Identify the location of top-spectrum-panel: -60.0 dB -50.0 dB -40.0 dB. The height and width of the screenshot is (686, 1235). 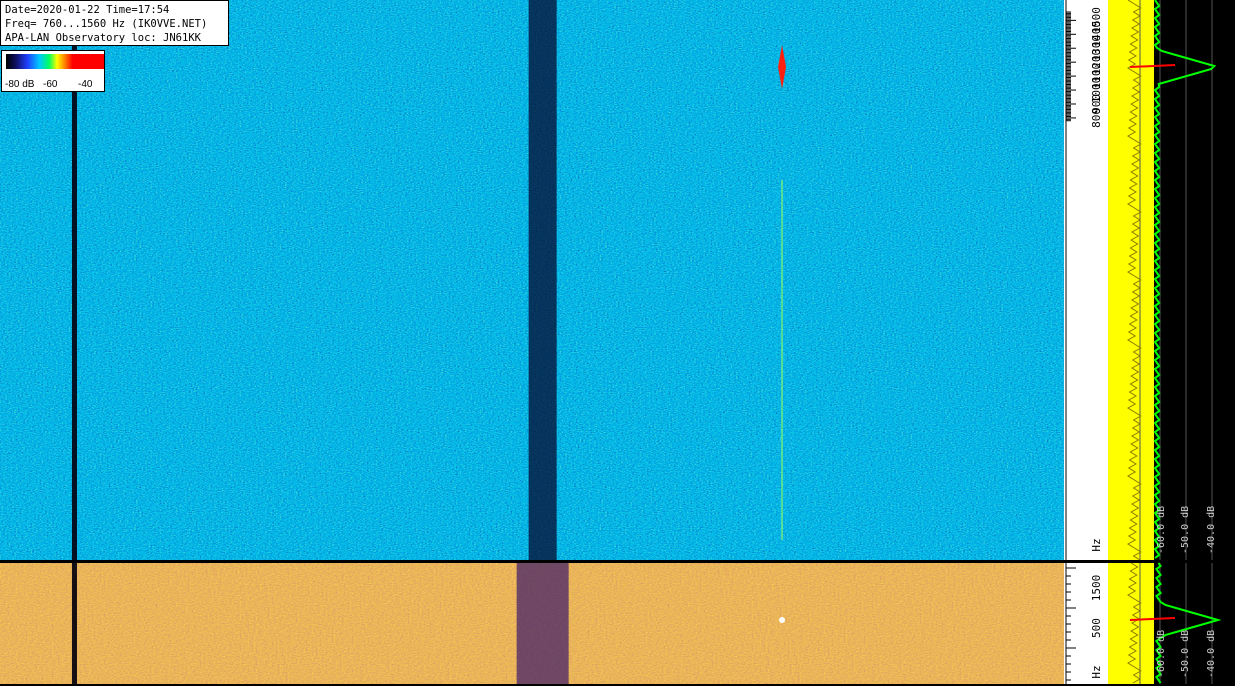
(1171, 280).